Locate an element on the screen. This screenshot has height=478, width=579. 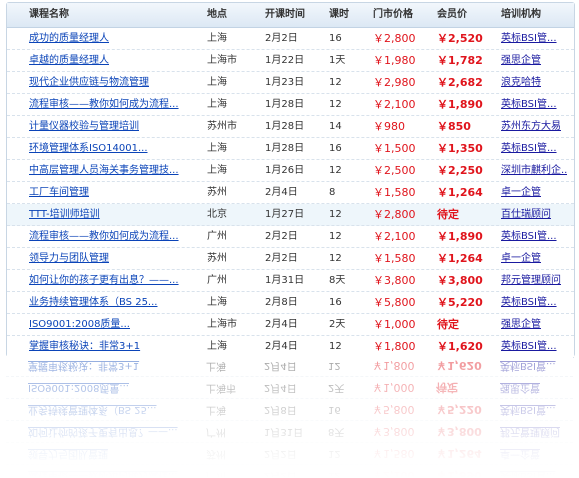
hours-cell: 1天 is located at coordinates (337, 60).